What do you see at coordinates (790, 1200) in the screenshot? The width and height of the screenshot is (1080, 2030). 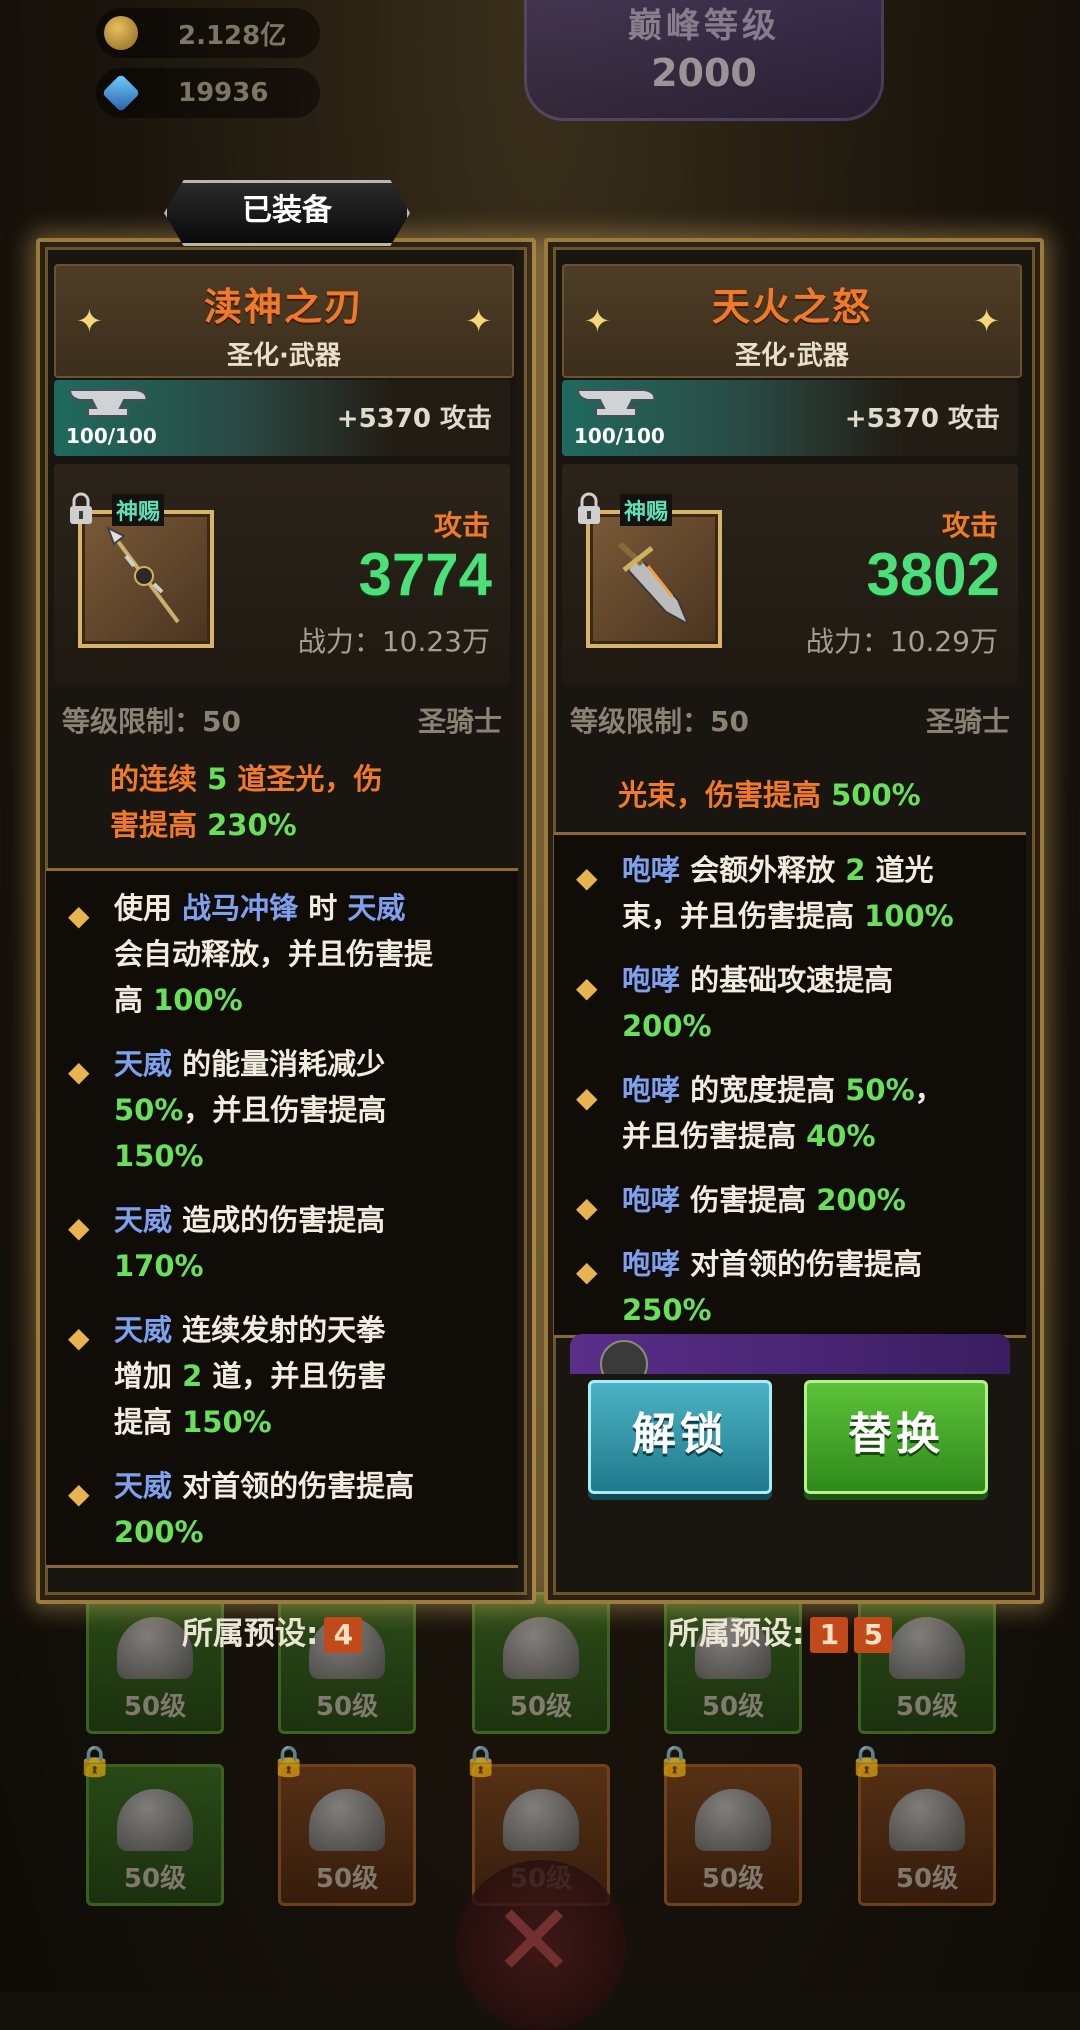 I see `perk-item: ◆ 咆哮 伤害提高 200%` at bounding box center [790, 1200].